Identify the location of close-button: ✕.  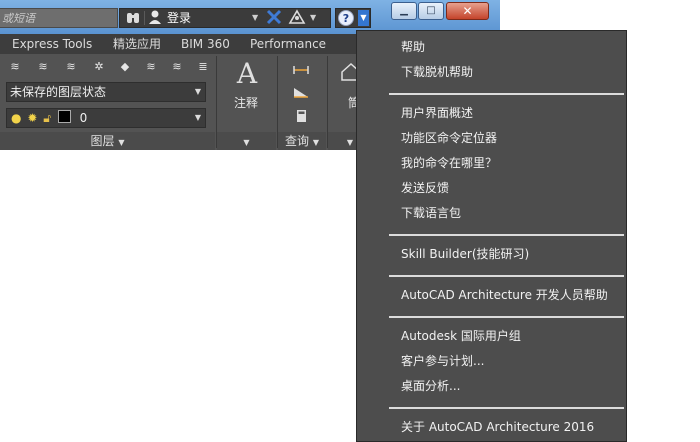
(467, 11).